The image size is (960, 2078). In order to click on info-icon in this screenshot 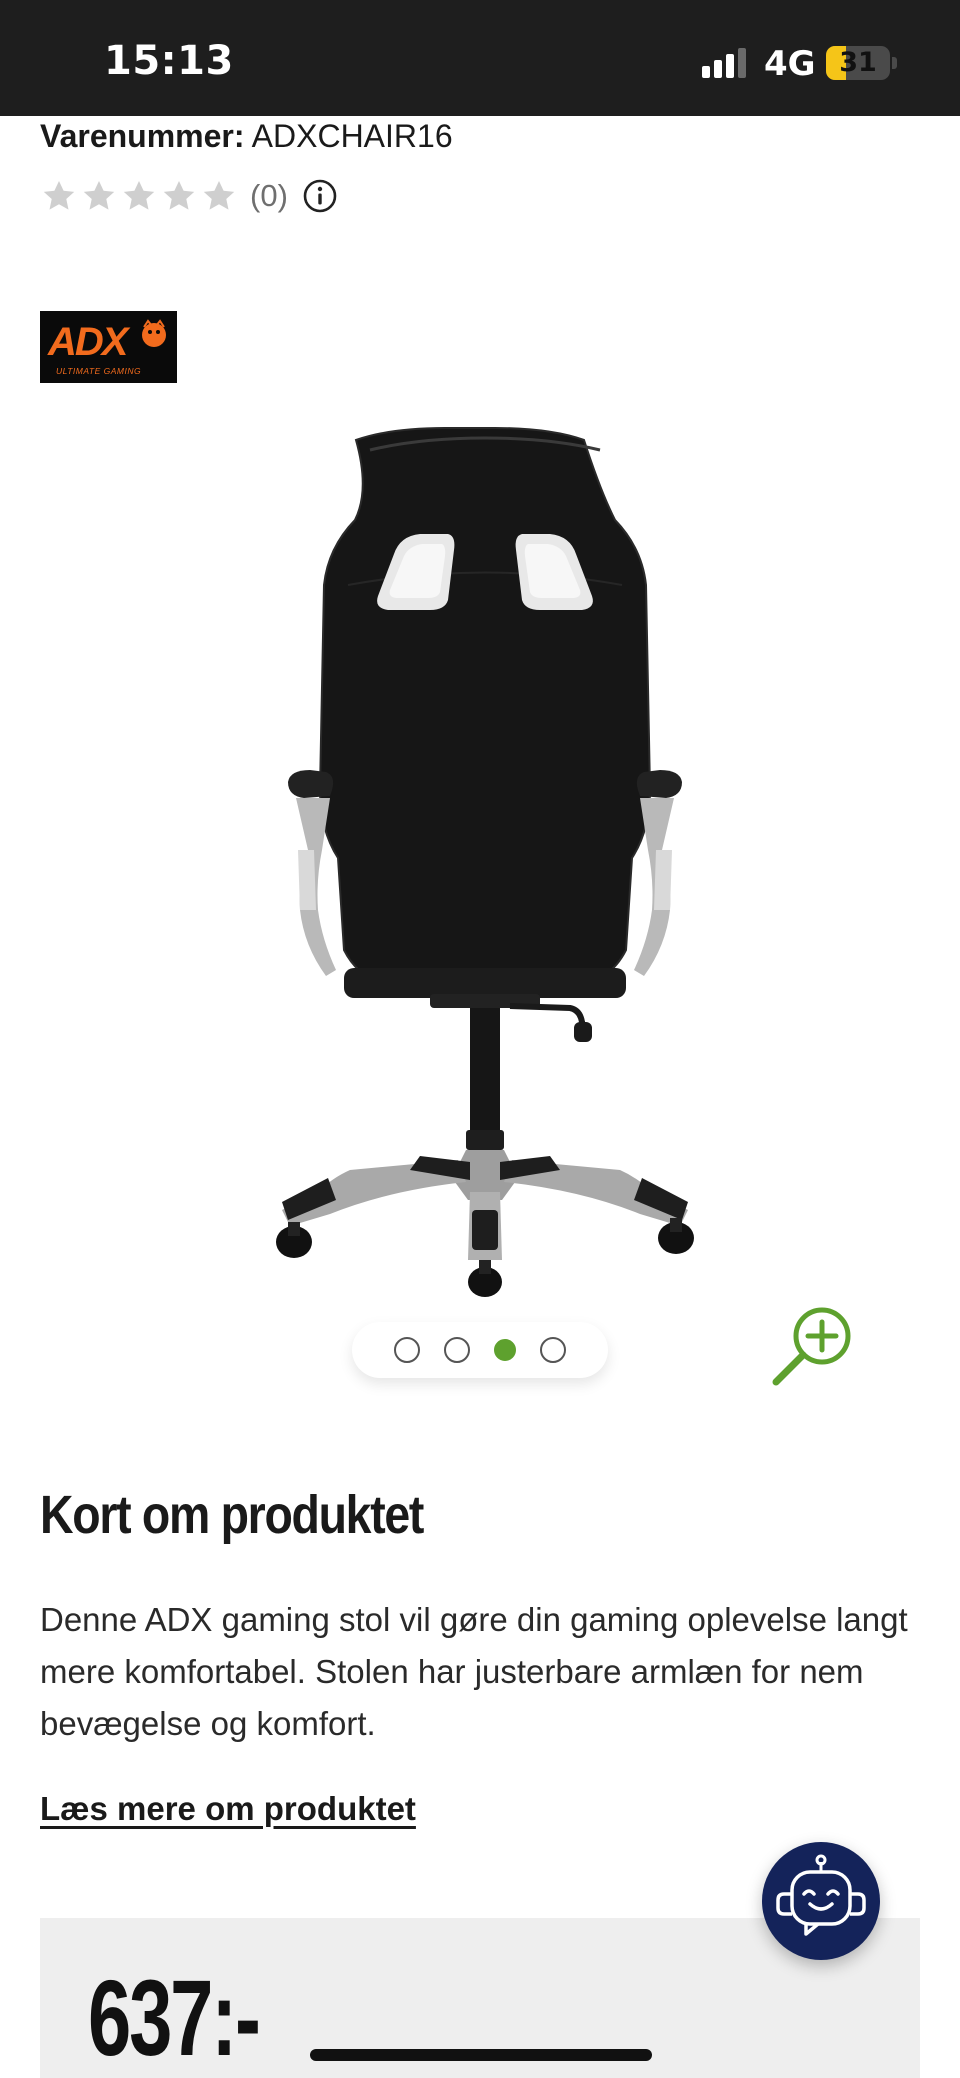, I will do `click(320, 196)`.